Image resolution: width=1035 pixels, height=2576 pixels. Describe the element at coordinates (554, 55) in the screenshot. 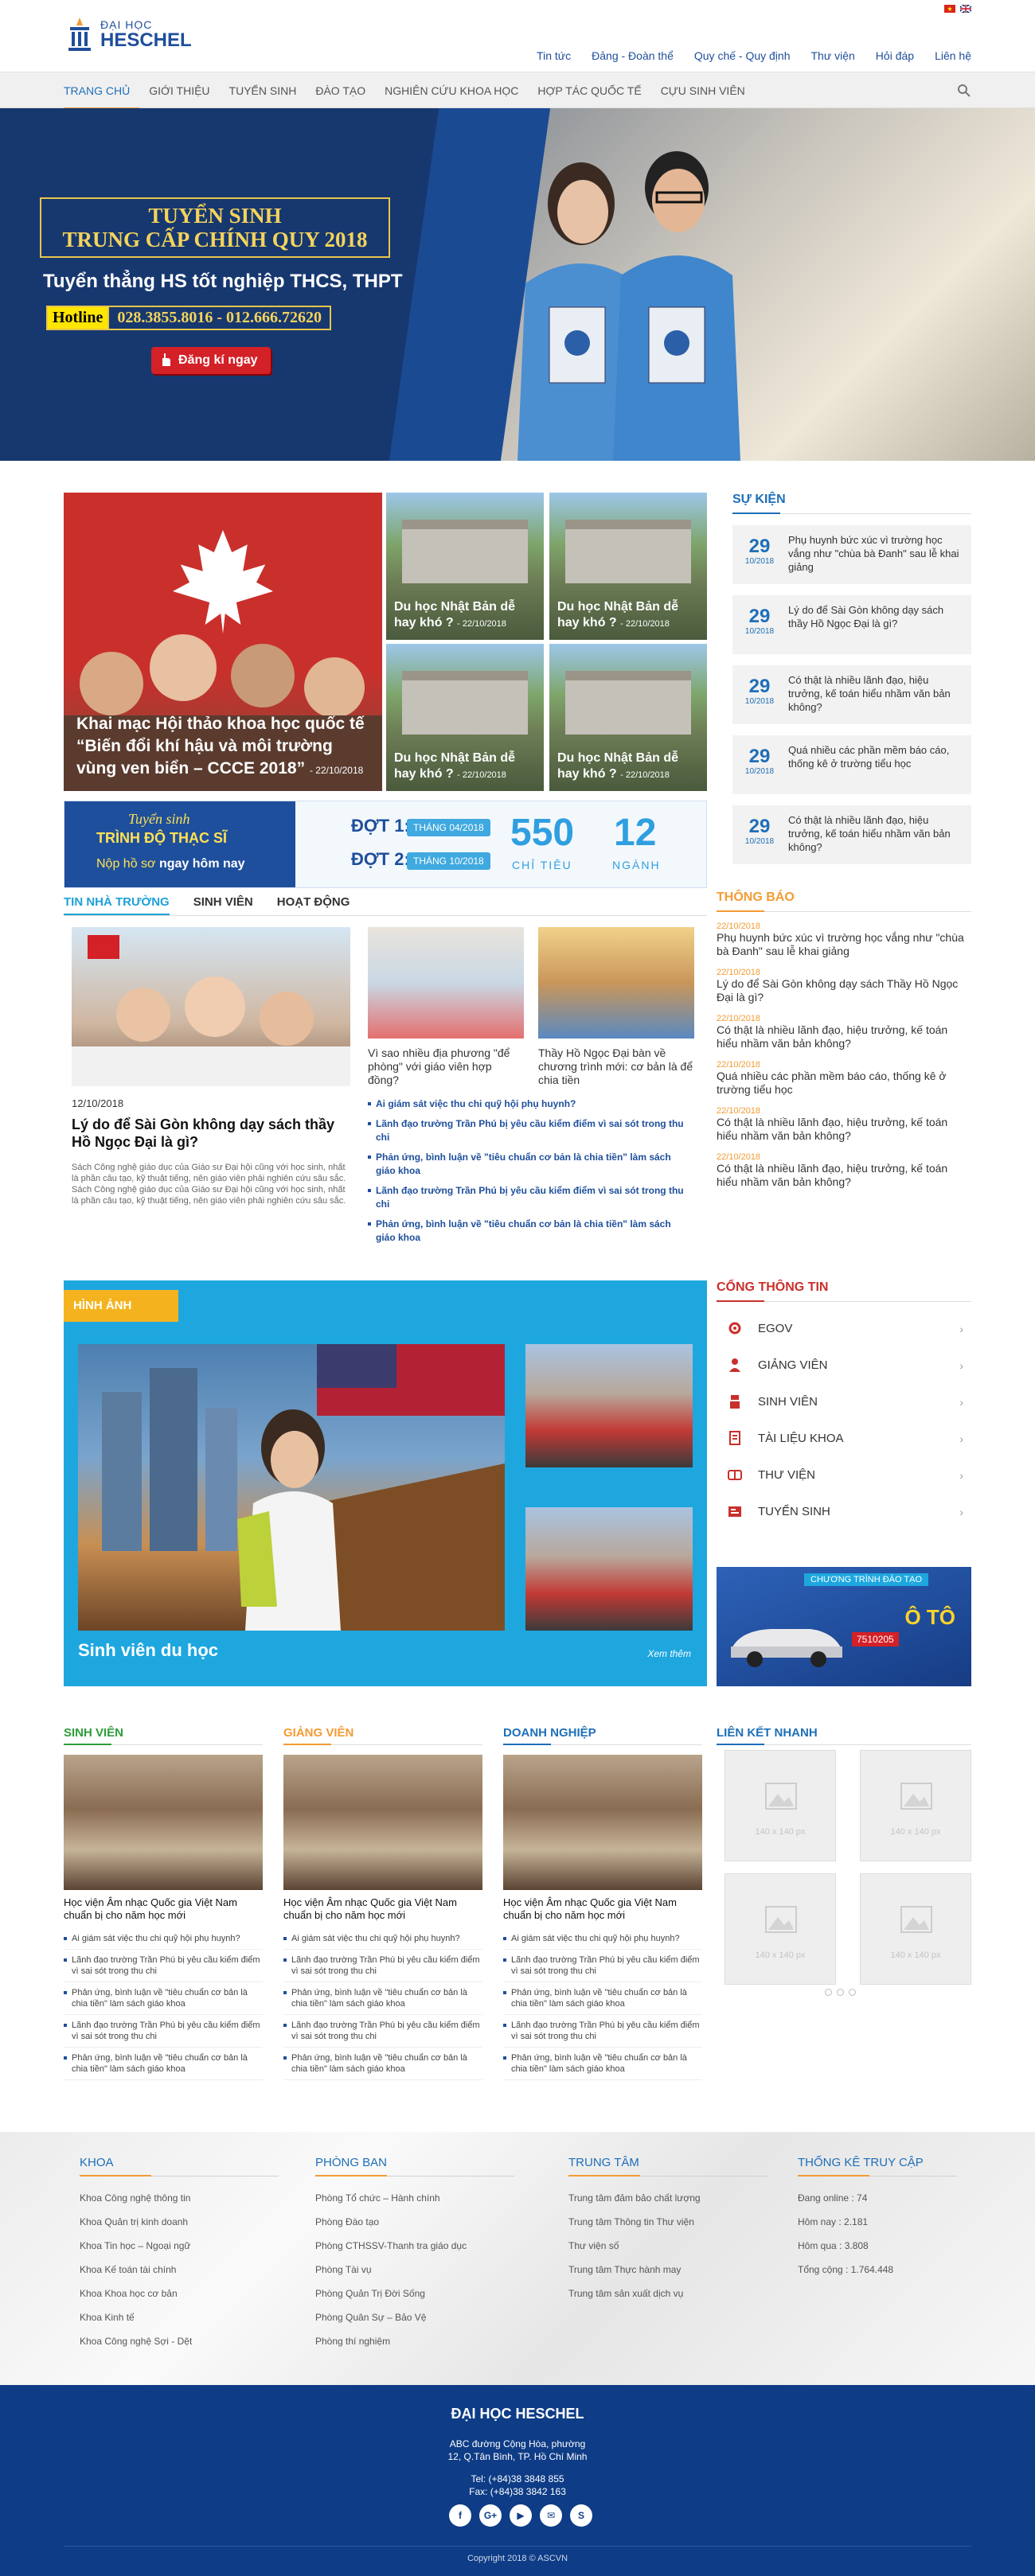

I see `toplink-news: Tin tức` at that location.